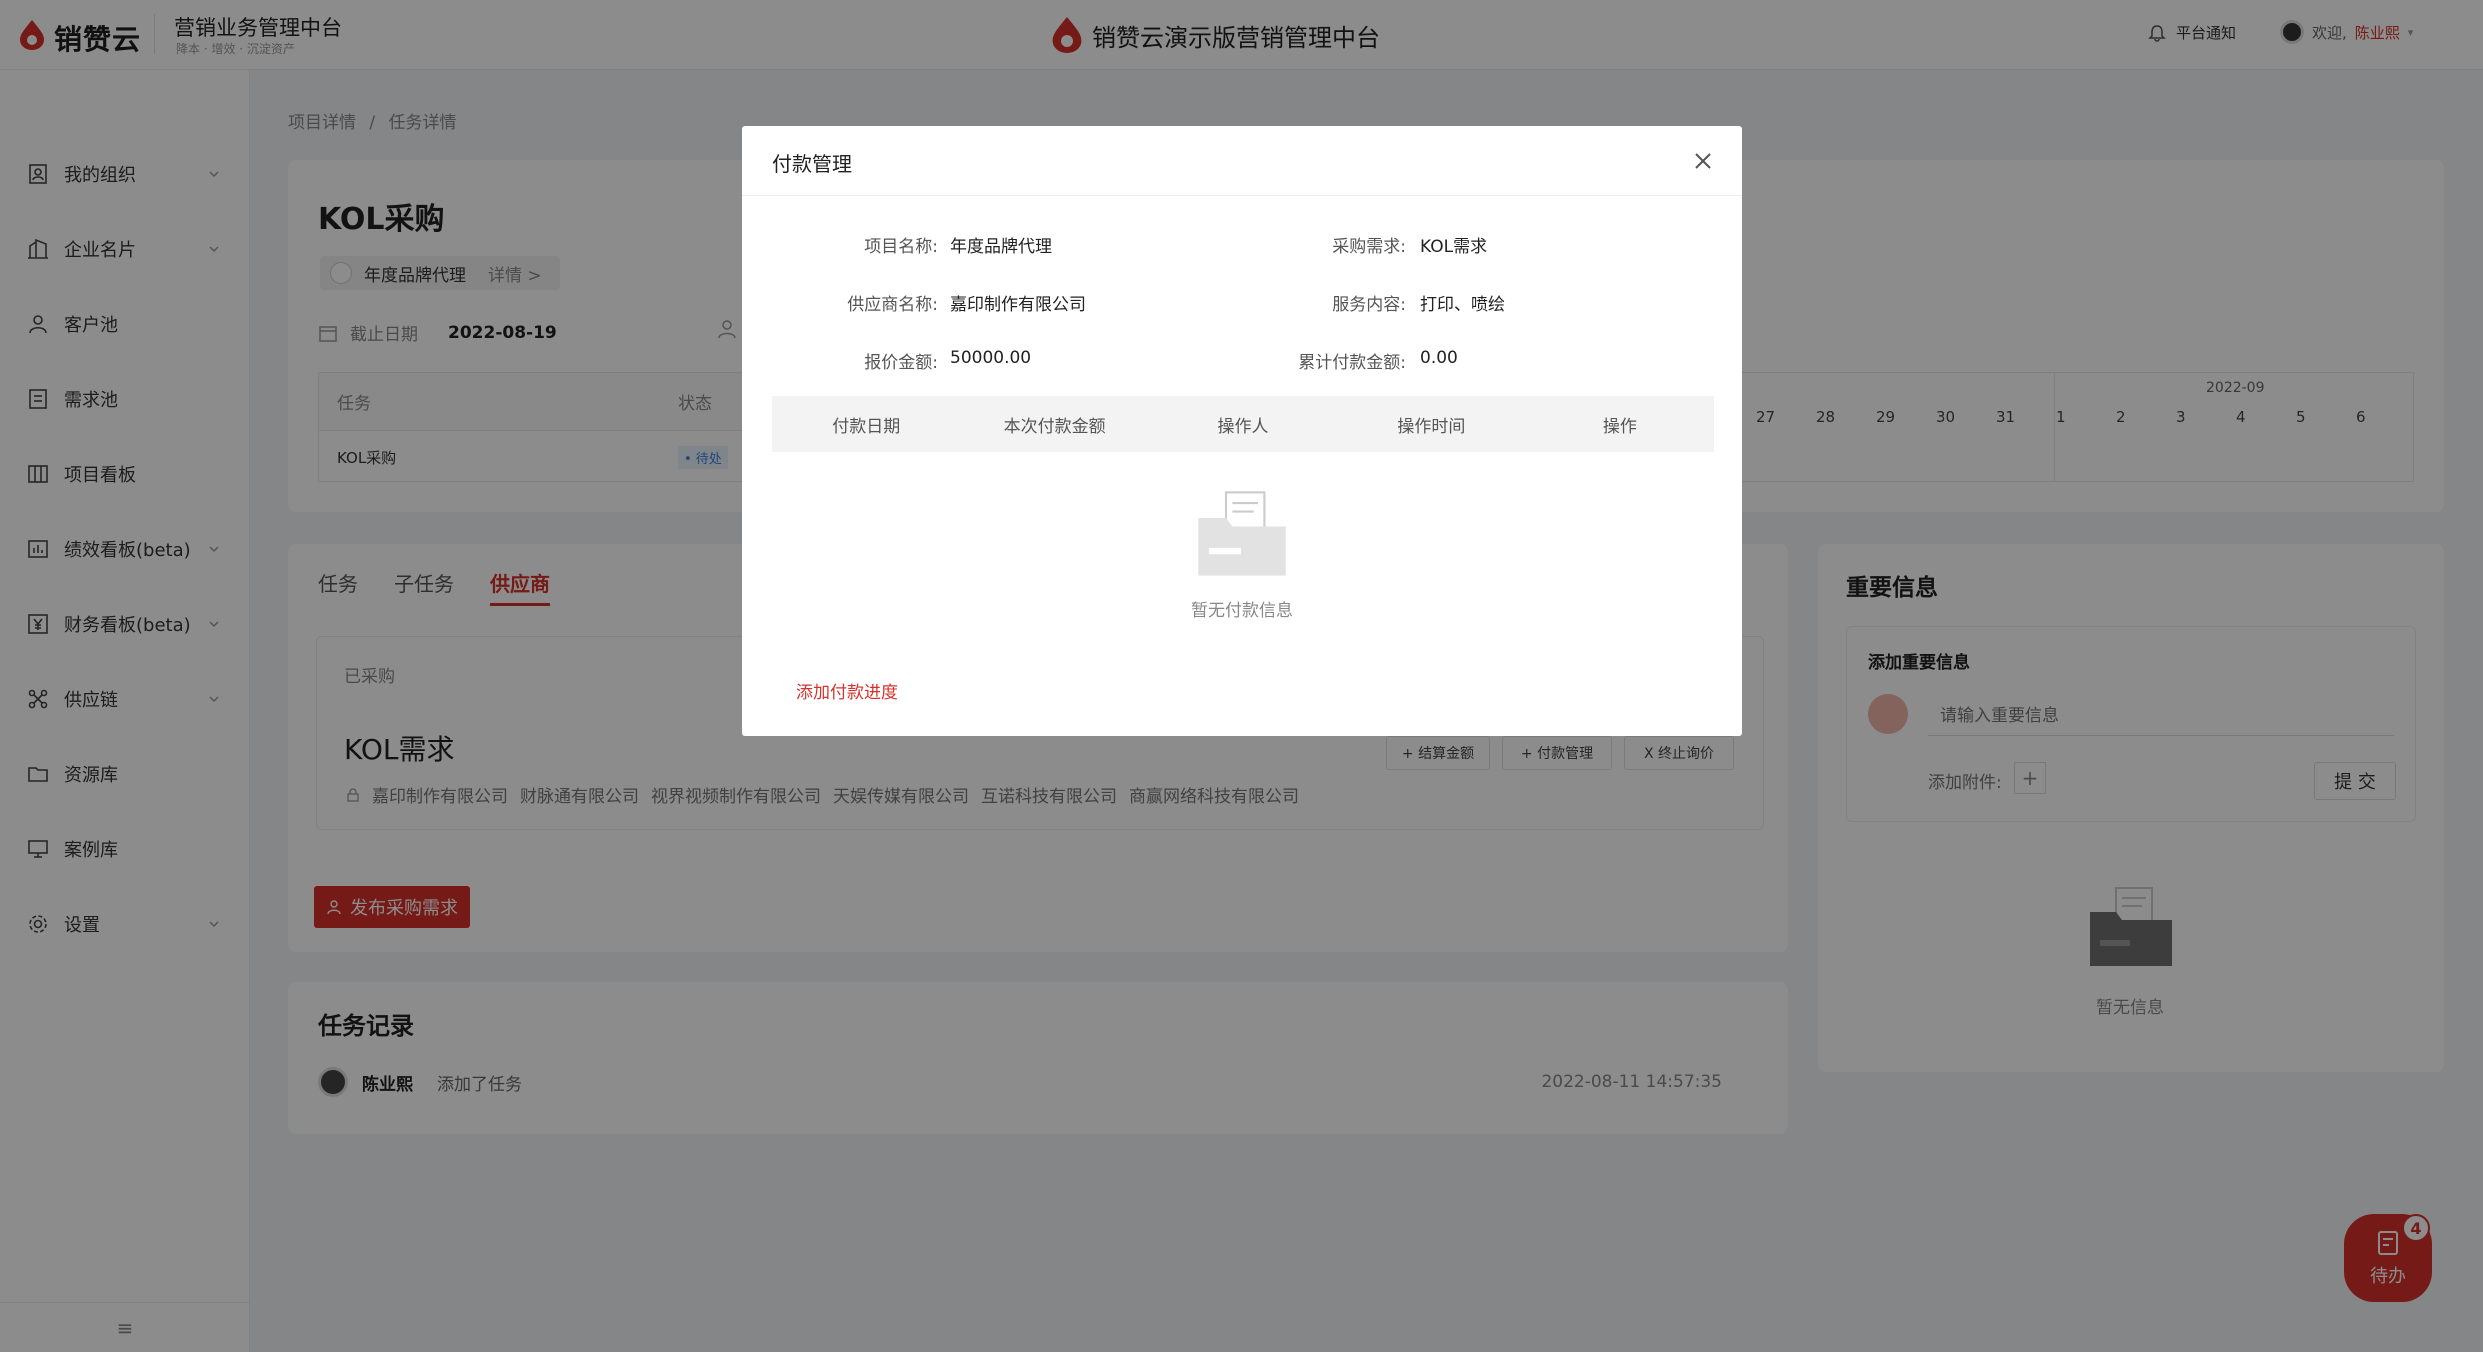  Describe the element at coordinates (1462, 305) in the screenshot. I see `service-content-value: 打印、喷绘` at that location.